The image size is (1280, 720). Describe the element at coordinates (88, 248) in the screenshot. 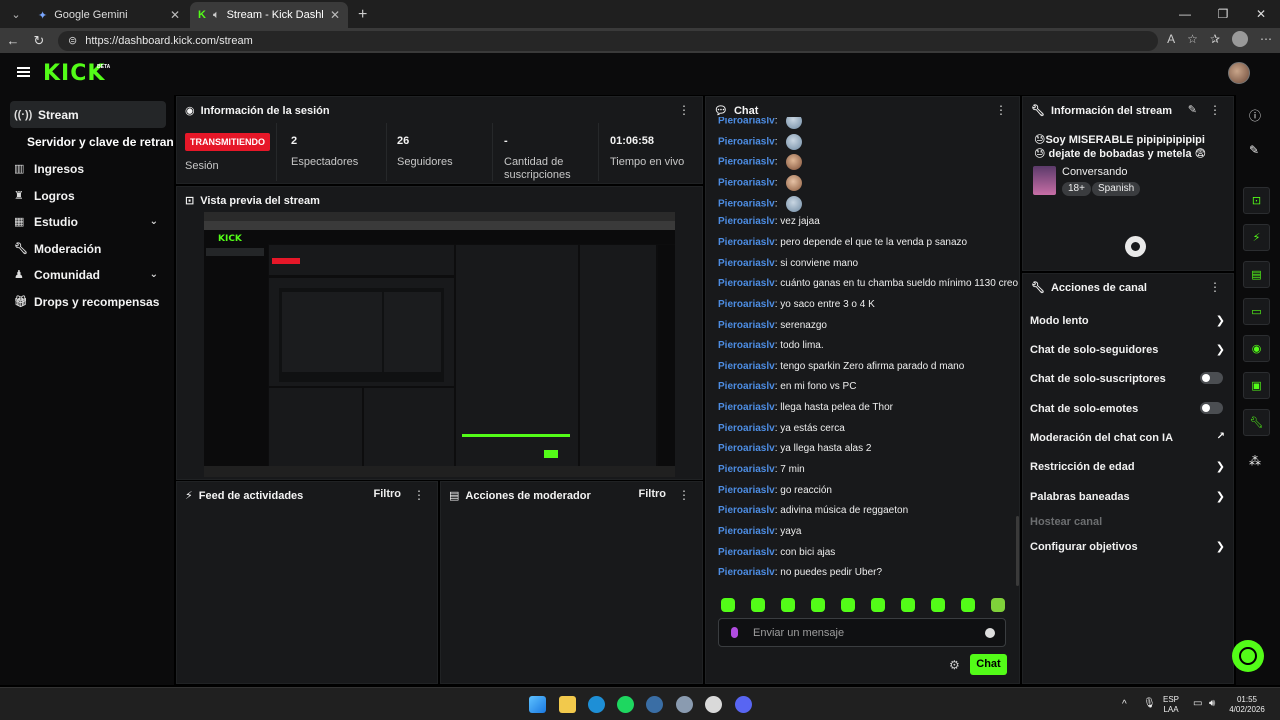

I see `sidebar-item-moderacion: 🔧︎ Moderación` at that location.